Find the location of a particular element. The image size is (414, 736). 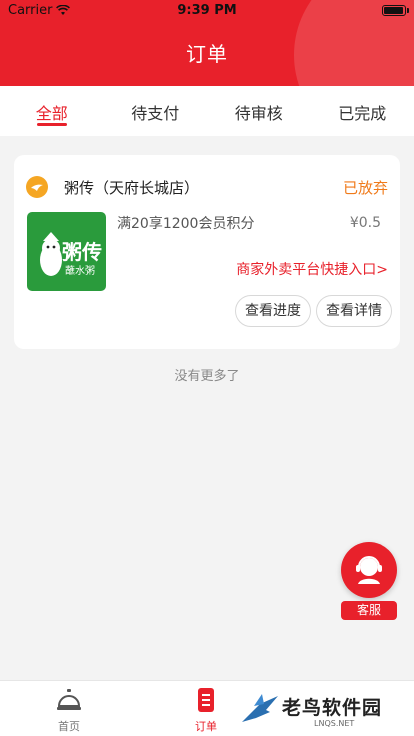

status-bar: Carrier 9:39 PM is located at coordinates (207, 11).